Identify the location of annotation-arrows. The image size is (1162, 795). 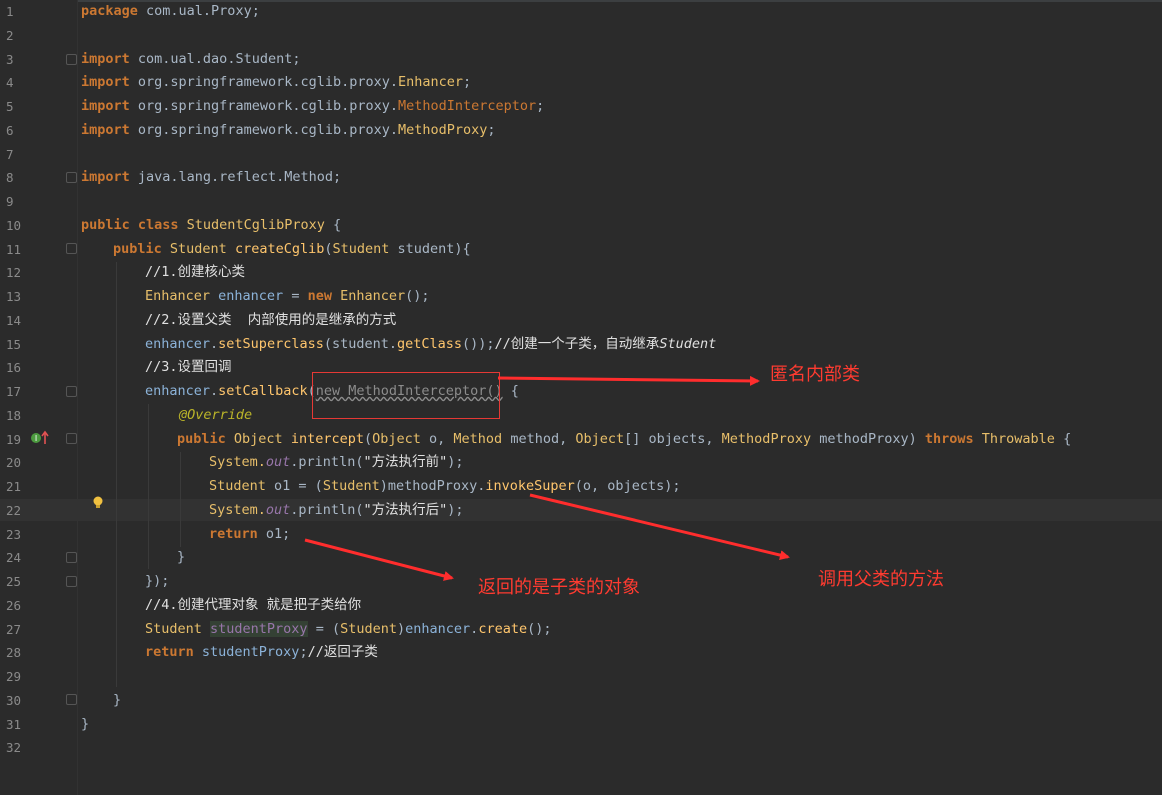
(547, 478).